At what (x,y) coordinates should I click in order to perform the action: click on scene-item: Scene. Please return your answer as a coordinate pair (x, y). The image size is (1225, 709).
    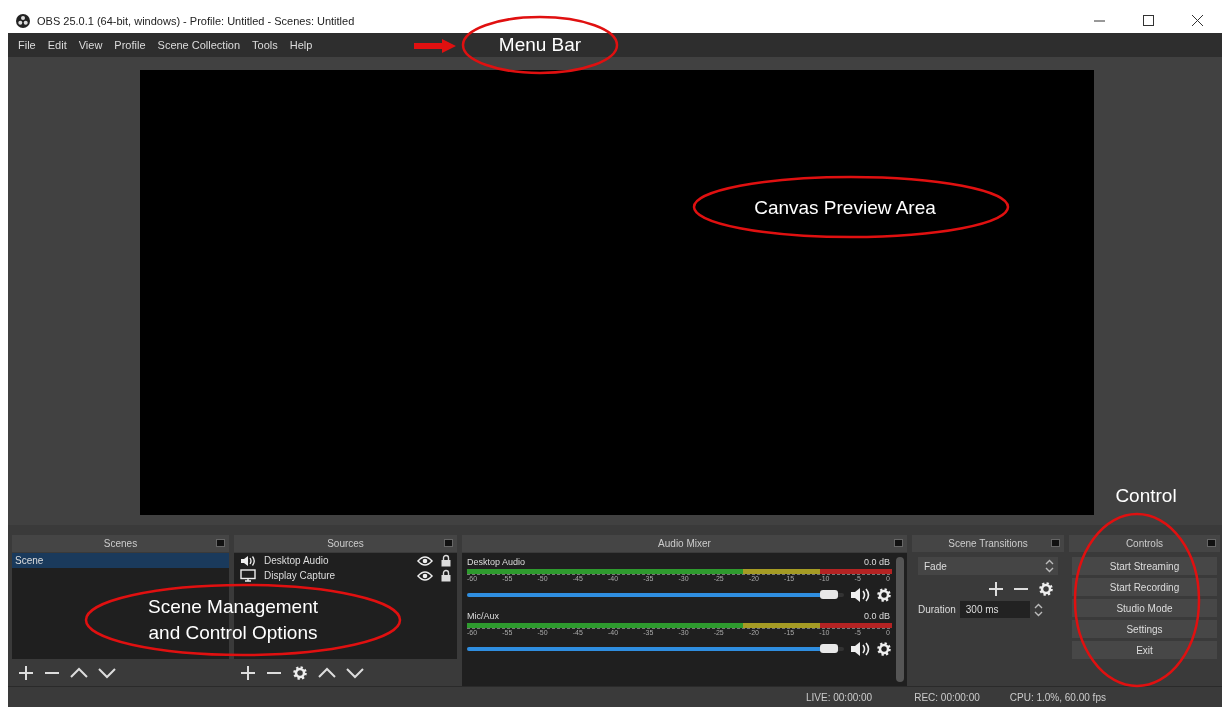
    Looking at the image, I should click on (120, 560).